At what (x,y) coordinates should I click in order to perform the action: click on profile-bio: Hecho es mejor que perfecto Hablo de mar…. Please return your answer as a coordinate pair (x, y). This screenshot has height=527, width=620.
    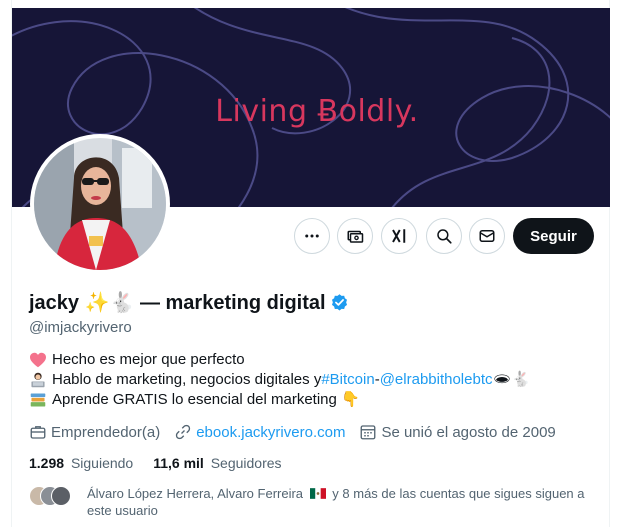
    Looking at the image, I should click on (279, 380).